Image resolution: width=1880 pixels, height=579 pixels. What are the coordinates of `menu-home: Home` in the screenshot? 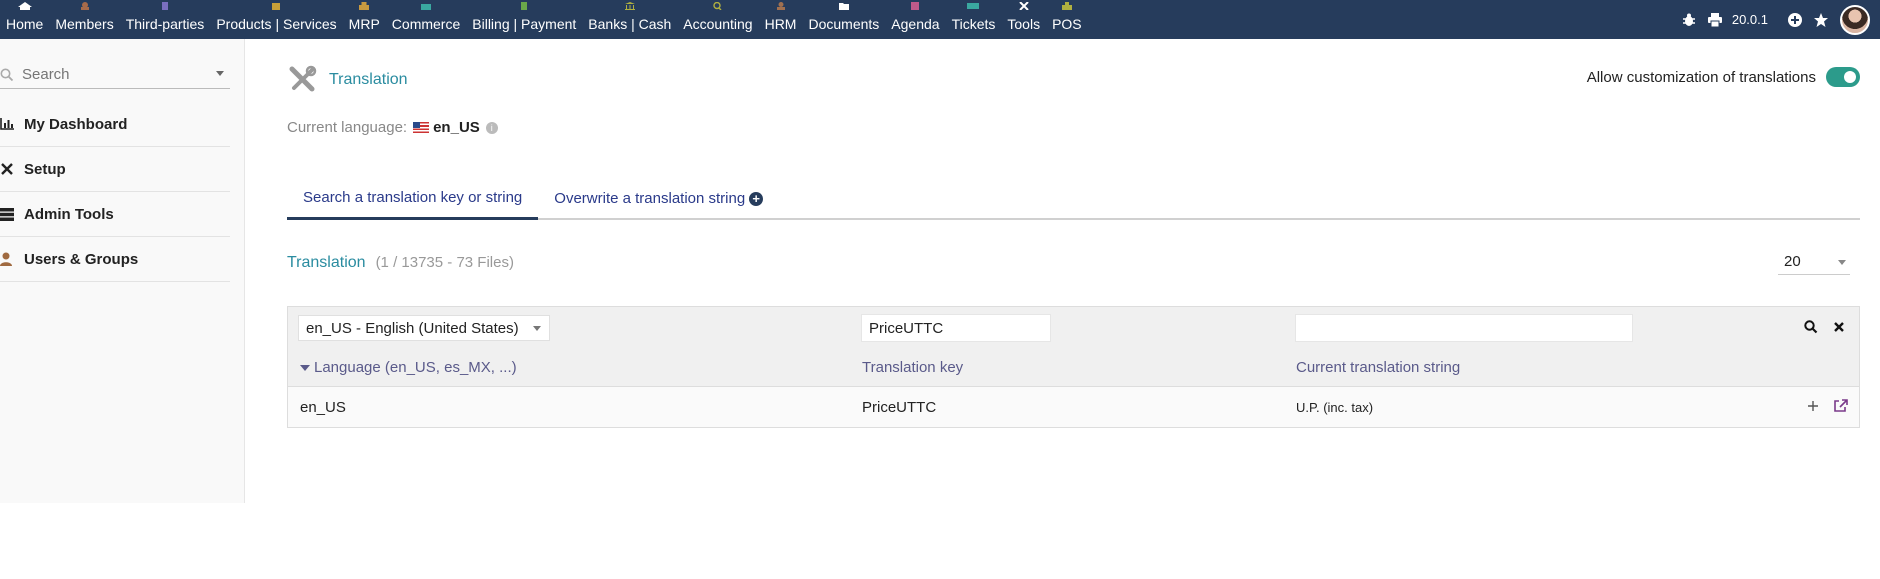 It's located at (24, 19).